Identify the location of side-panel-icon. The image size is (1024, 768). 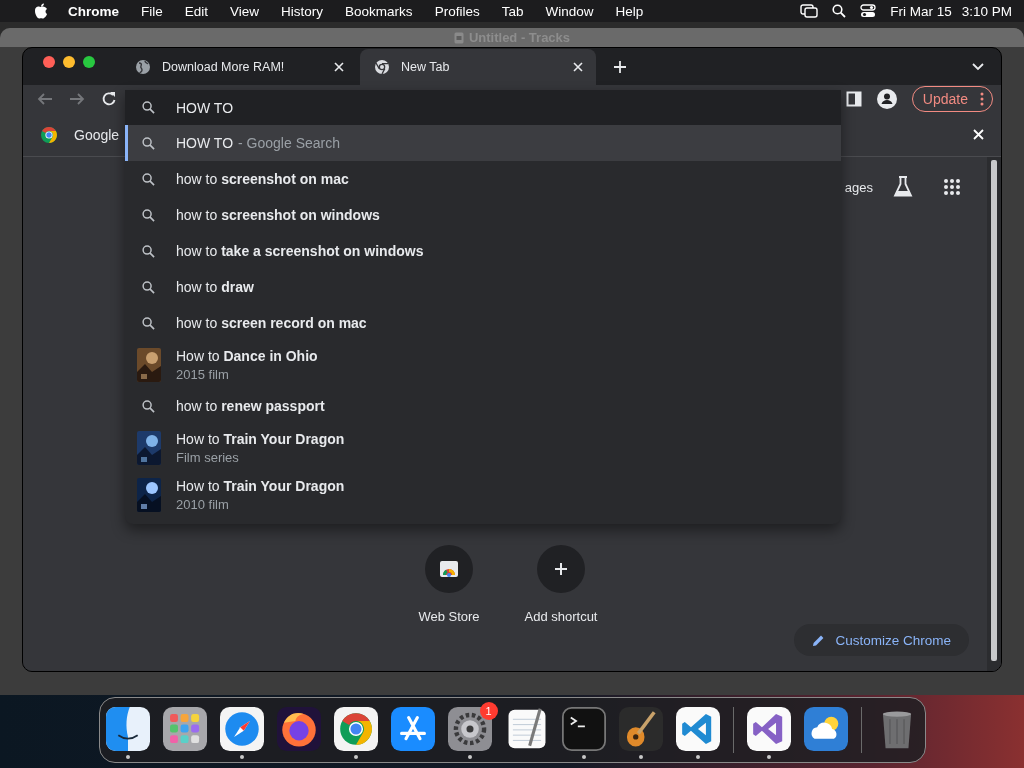
(853, 99).